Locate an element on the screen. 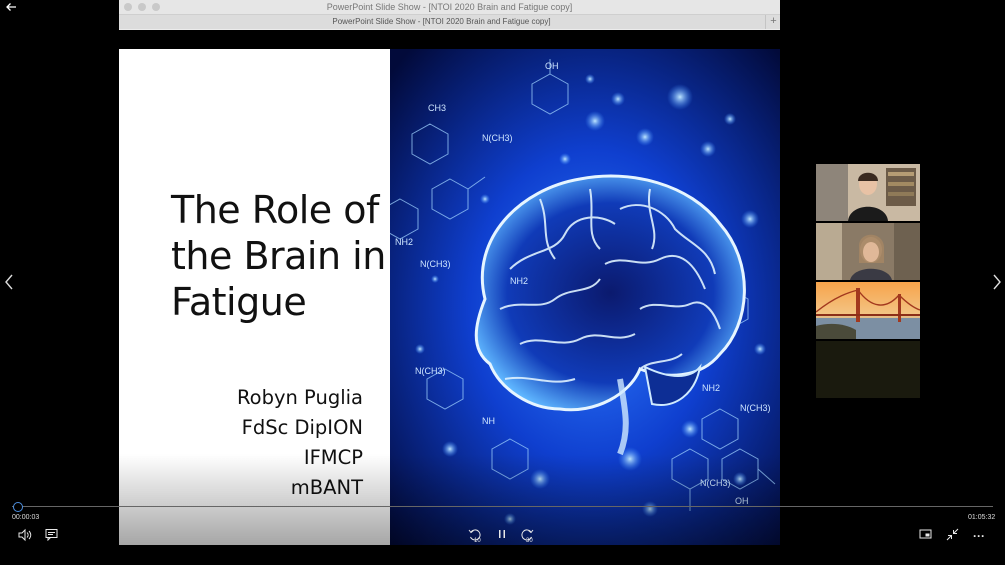 This screenshot has width=1005, height=565. pause-icon is located at coordinates (502, 534).